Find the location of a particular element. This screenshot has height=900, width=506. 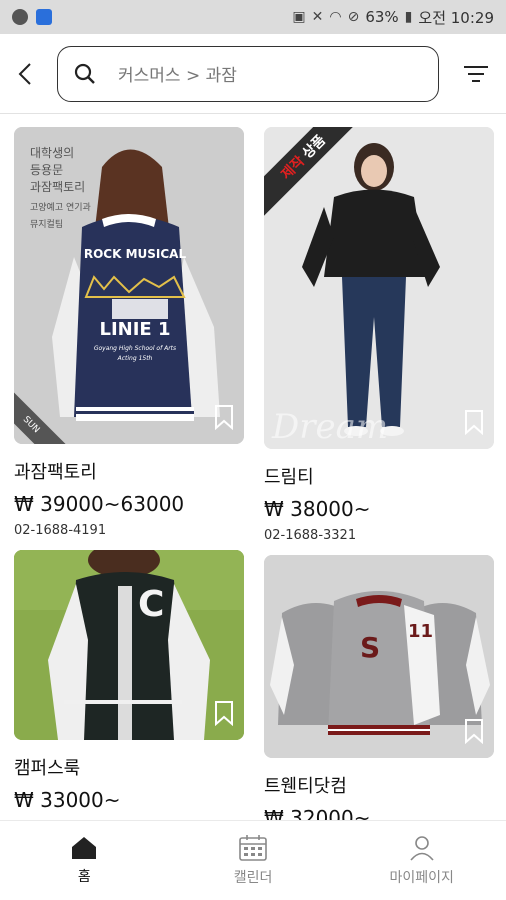

nav-calendar: 캘린더 is located at coordinates (253, 860).